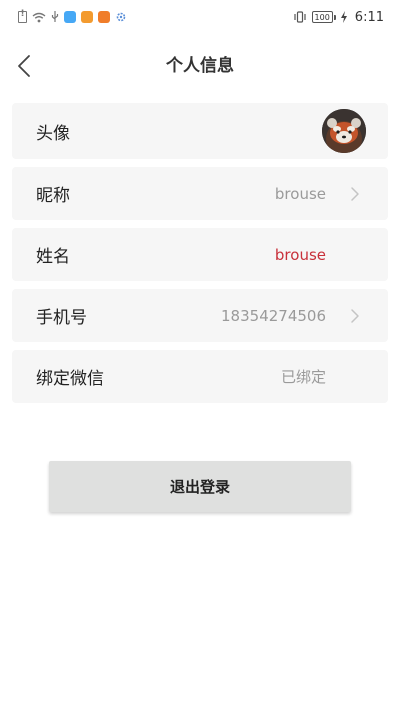 This screenshot has height=711, width=400. I want to click on avatar, so click(344, 131).